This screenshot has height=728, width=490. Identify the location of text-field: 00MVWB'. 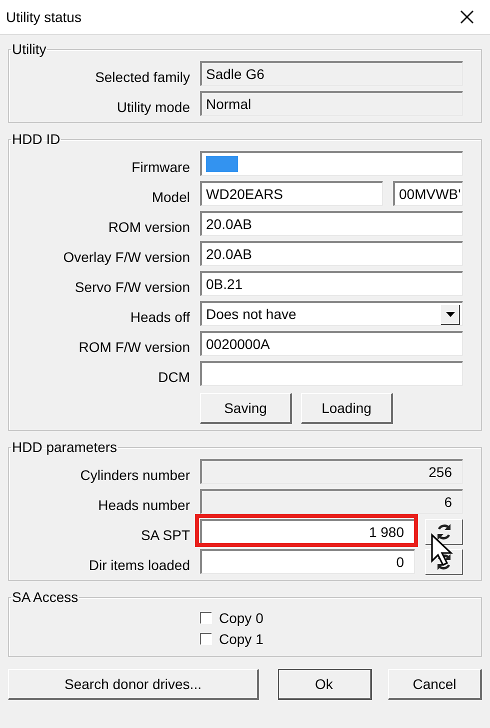
(428, 193).